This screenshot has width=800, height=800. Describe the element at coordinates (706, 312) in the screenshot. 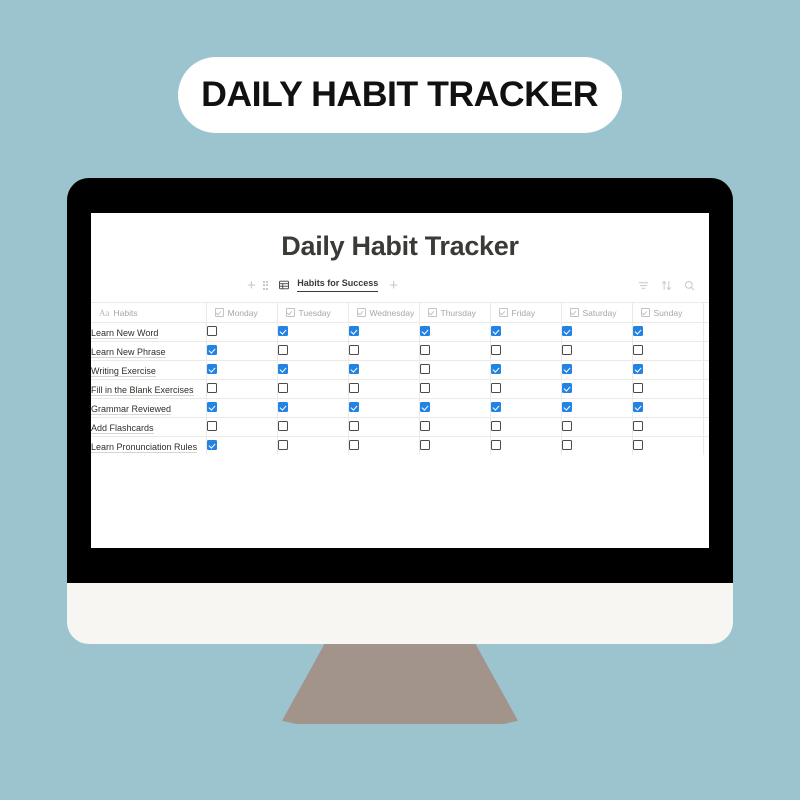

I see `column-header-overflow` at that location.